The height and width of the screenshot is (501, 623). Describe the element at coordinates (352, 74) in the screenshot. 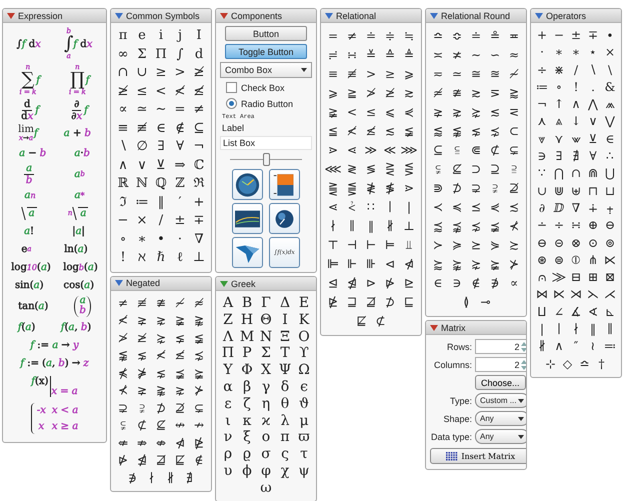

I see `symbol-button: ≢` at that location.